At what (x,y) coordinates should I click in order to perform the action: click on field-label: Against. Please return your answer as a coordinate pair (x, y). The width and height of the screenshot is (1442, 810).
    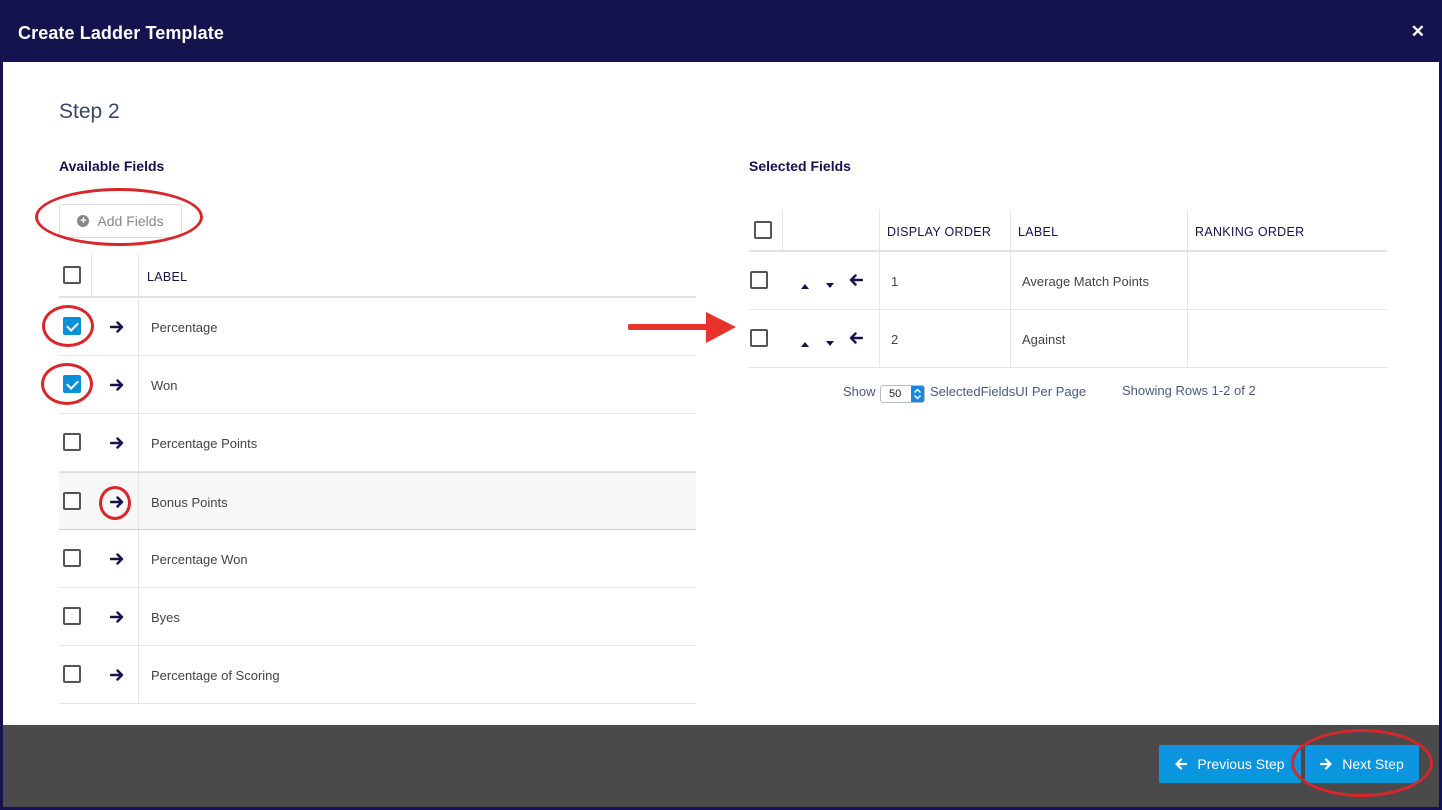
    Looking at the image, I should click on (1044, 339).